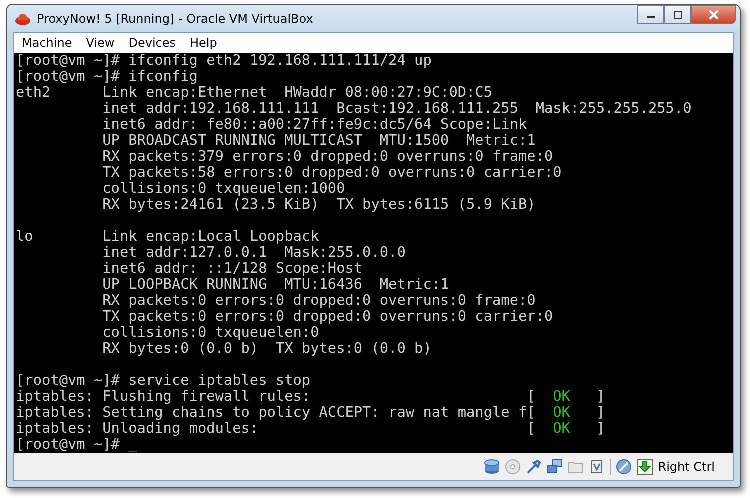  Describe the element at coordinates (232, 269) in the screenshot. I see `terminal-line: inet6 addr: ::1/128 Scope:Host` at that location.